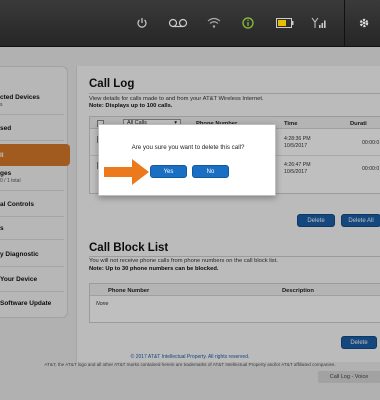 The height and width of the screenshot is (400, 380). I want to click on battery-icon, so click(285, 23).